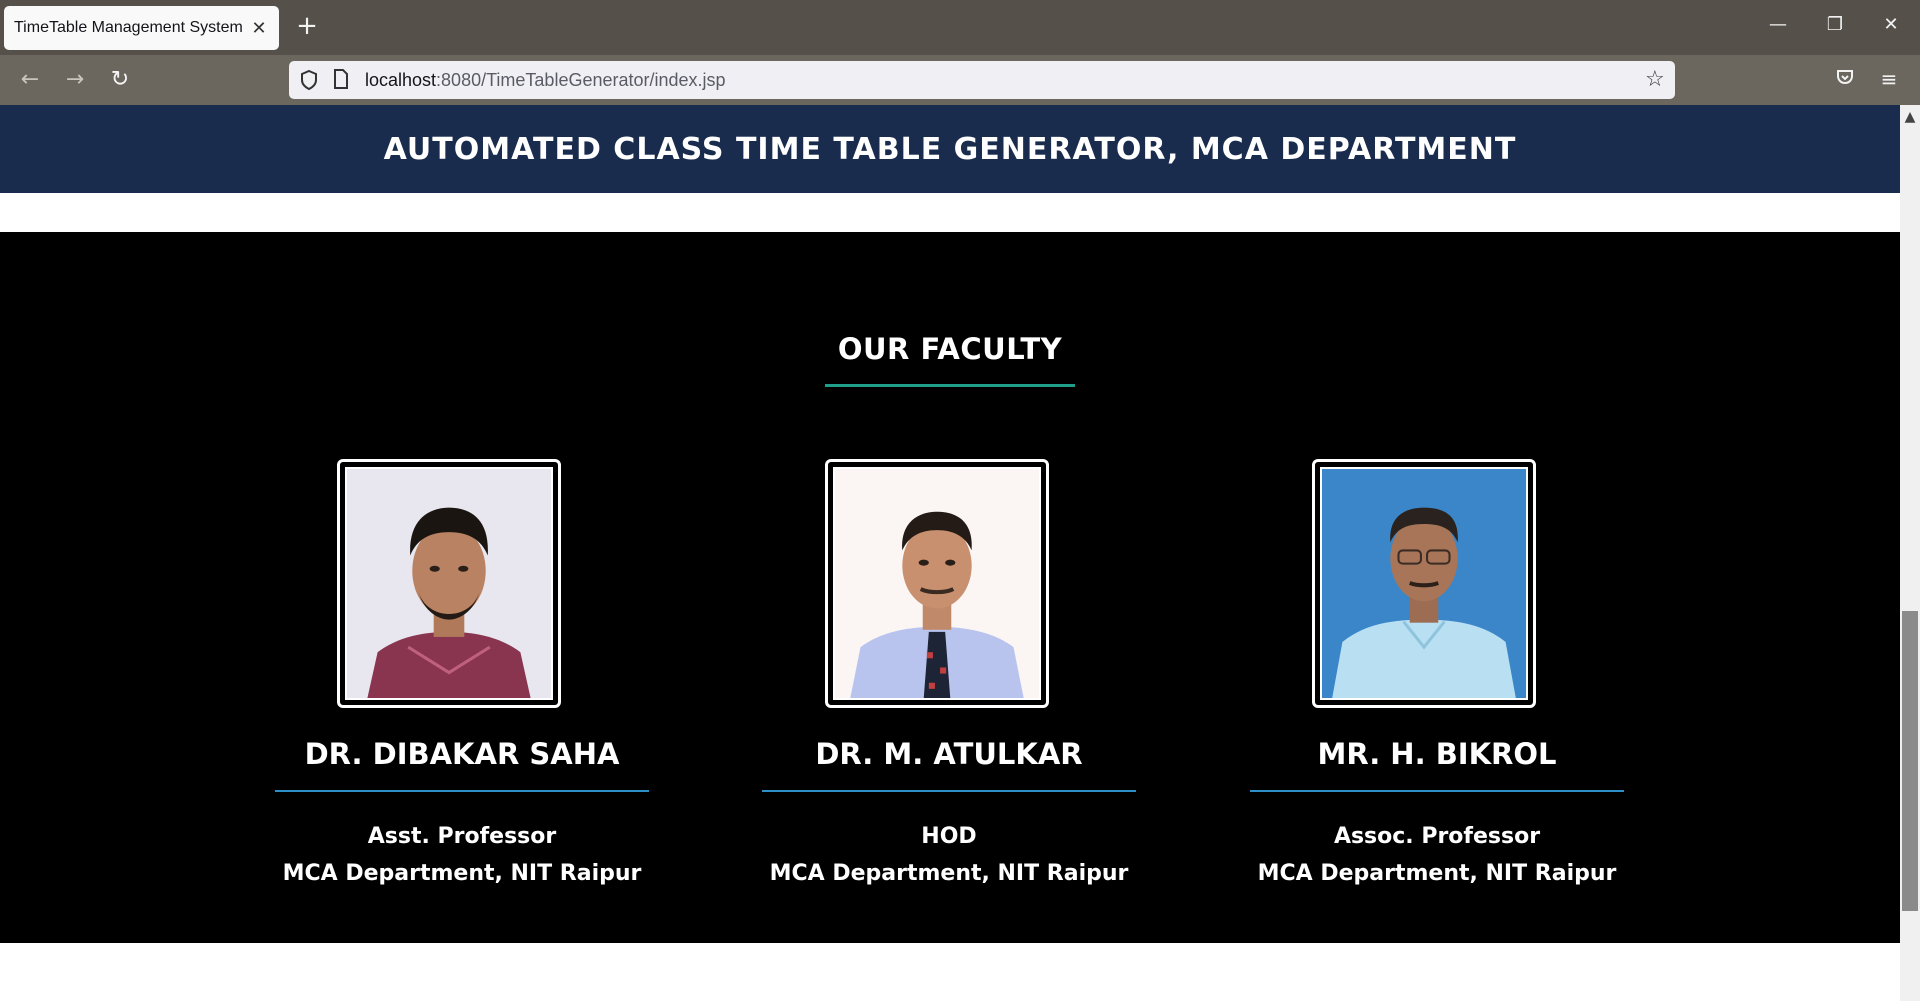 This screenshot has width=1920, height=1001. Describe the element at coordinates (401, 80) in the screenshot. I see `url-host: localhost` at that location.